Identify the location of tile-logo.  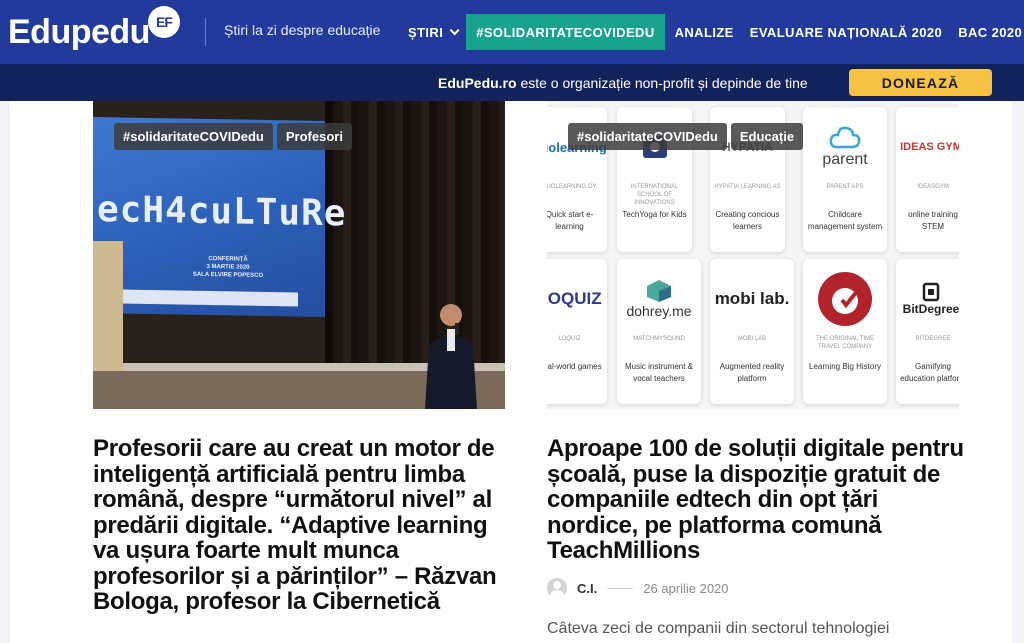
(845, 299).